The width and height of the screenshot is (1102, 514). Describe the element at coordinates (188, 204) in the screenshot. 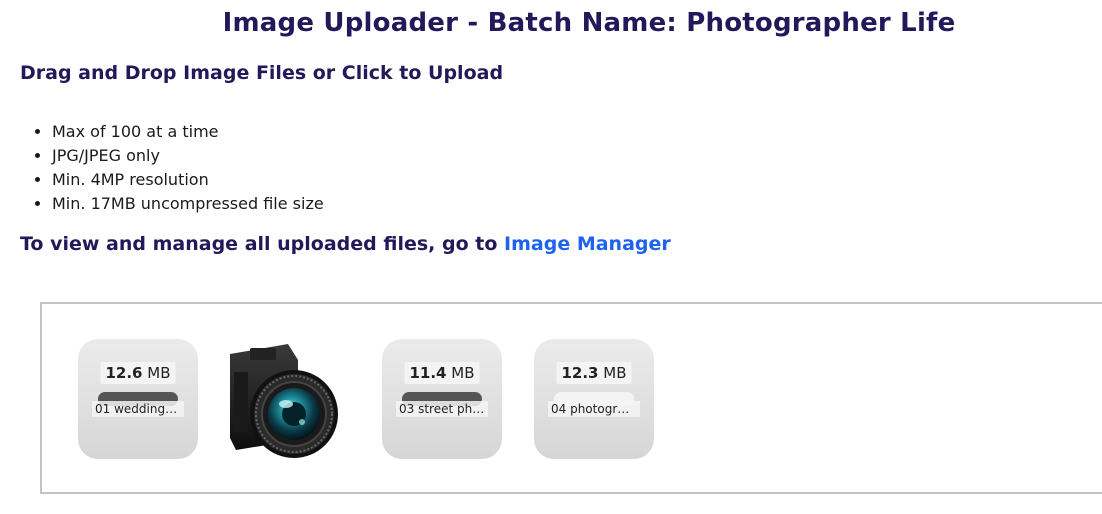

I see `rule-item: Min. 17MB uncompressed file size` at that location.